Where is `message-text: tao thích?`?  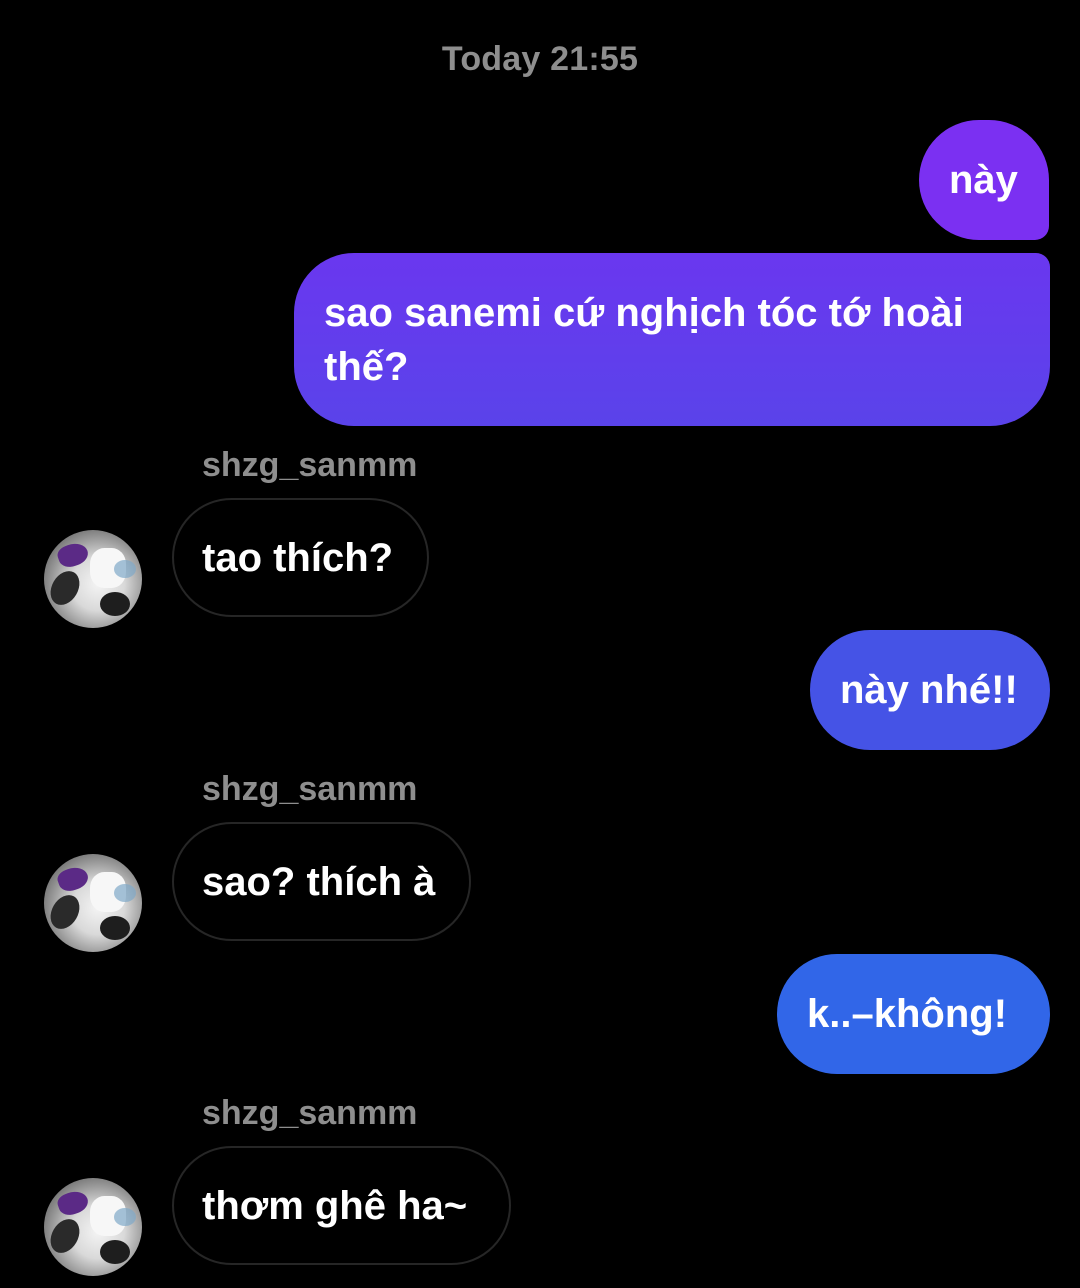 message-text: tao thích? is located at coordinates (298, 557).